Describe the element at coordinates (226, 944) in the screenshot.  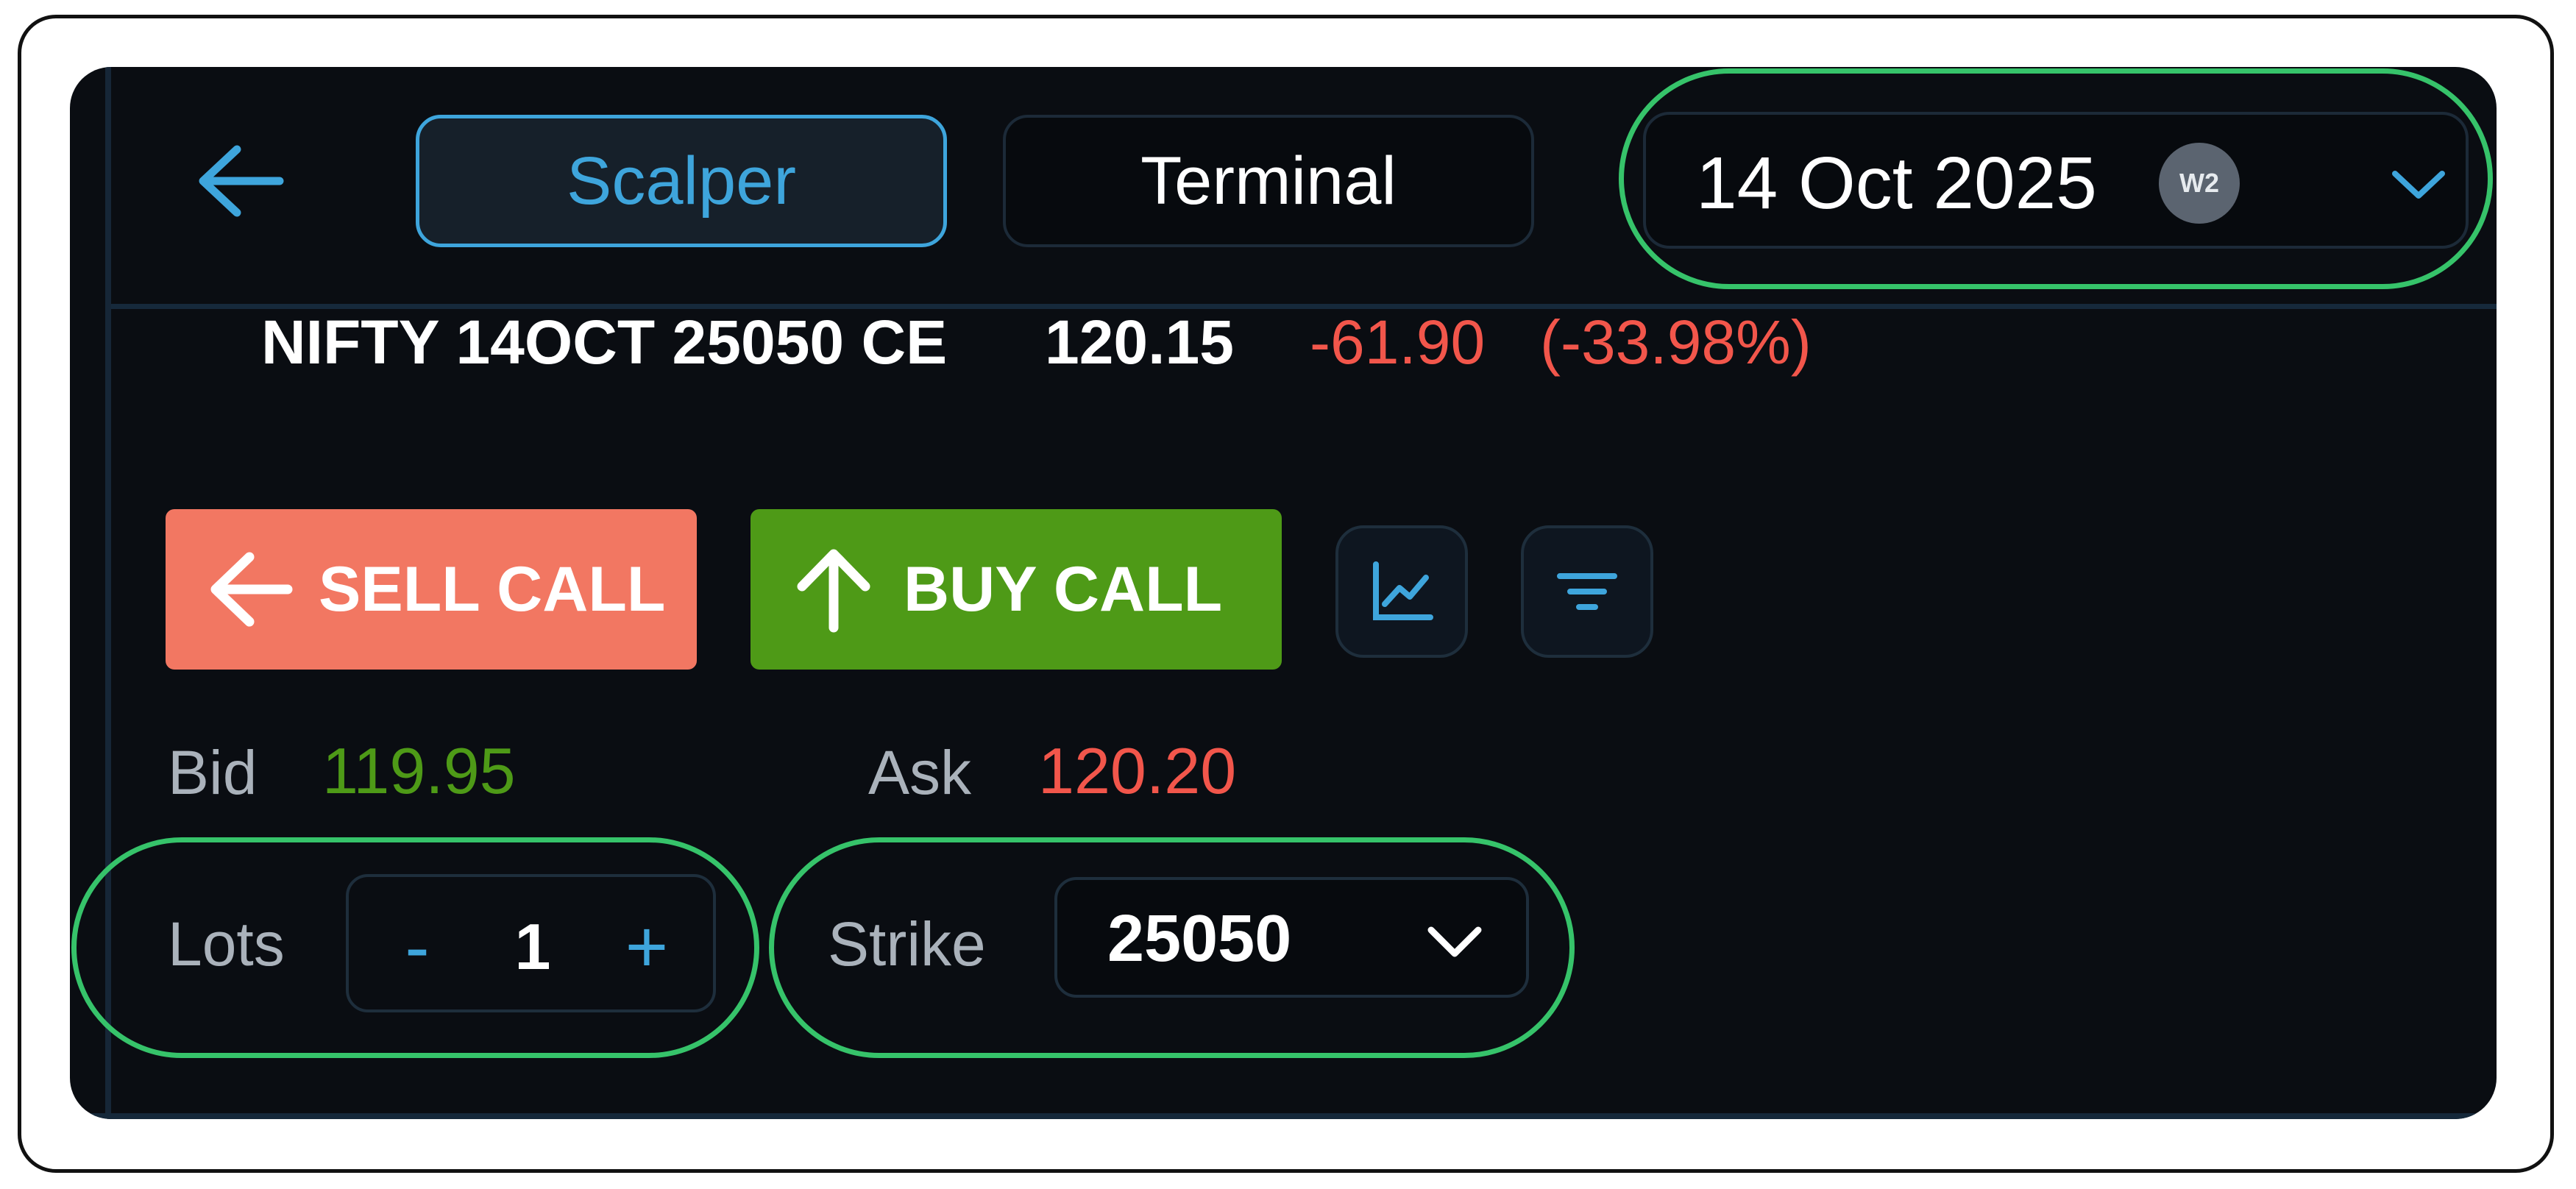
I see `lots-label: Lots` at that location.